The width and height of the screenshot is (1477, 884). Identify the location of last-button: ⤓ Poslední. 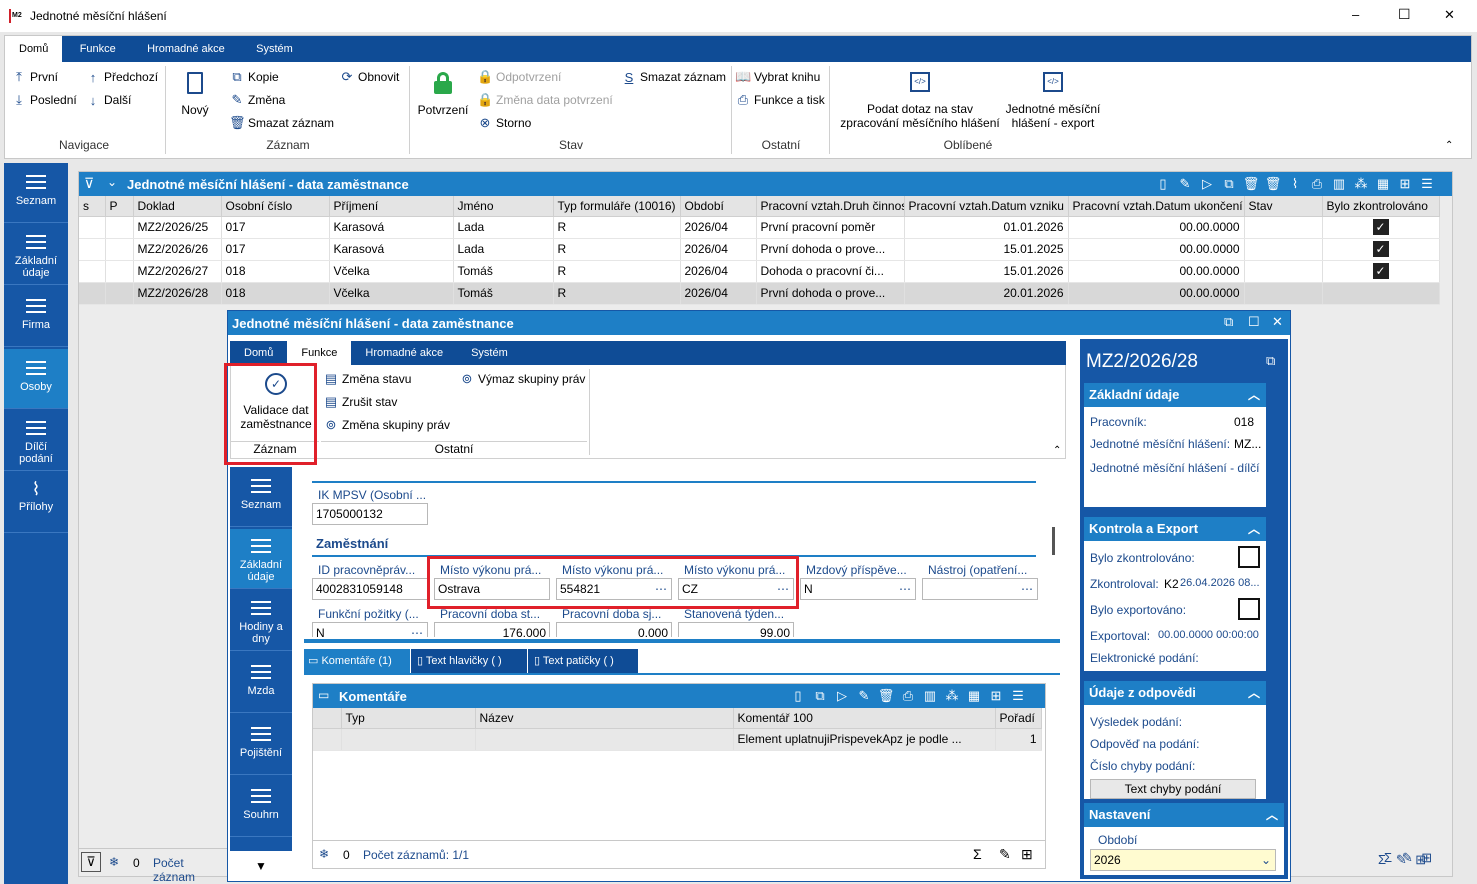
(44, 100).